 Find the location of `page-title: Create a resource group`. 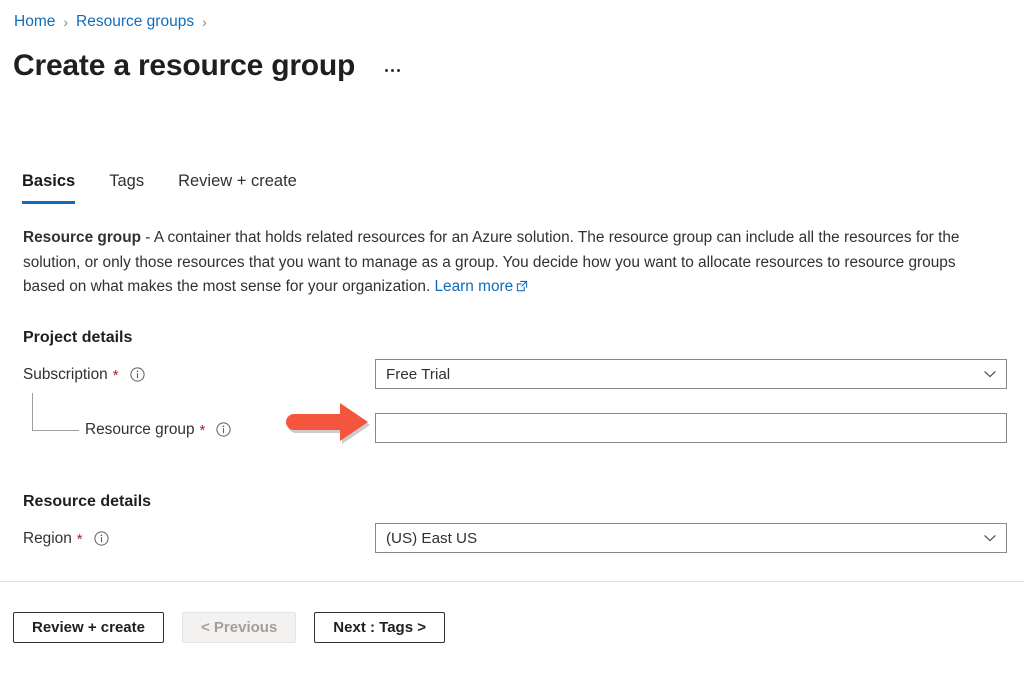

page-title: Create a resource group is located at coordinates (184, 65).